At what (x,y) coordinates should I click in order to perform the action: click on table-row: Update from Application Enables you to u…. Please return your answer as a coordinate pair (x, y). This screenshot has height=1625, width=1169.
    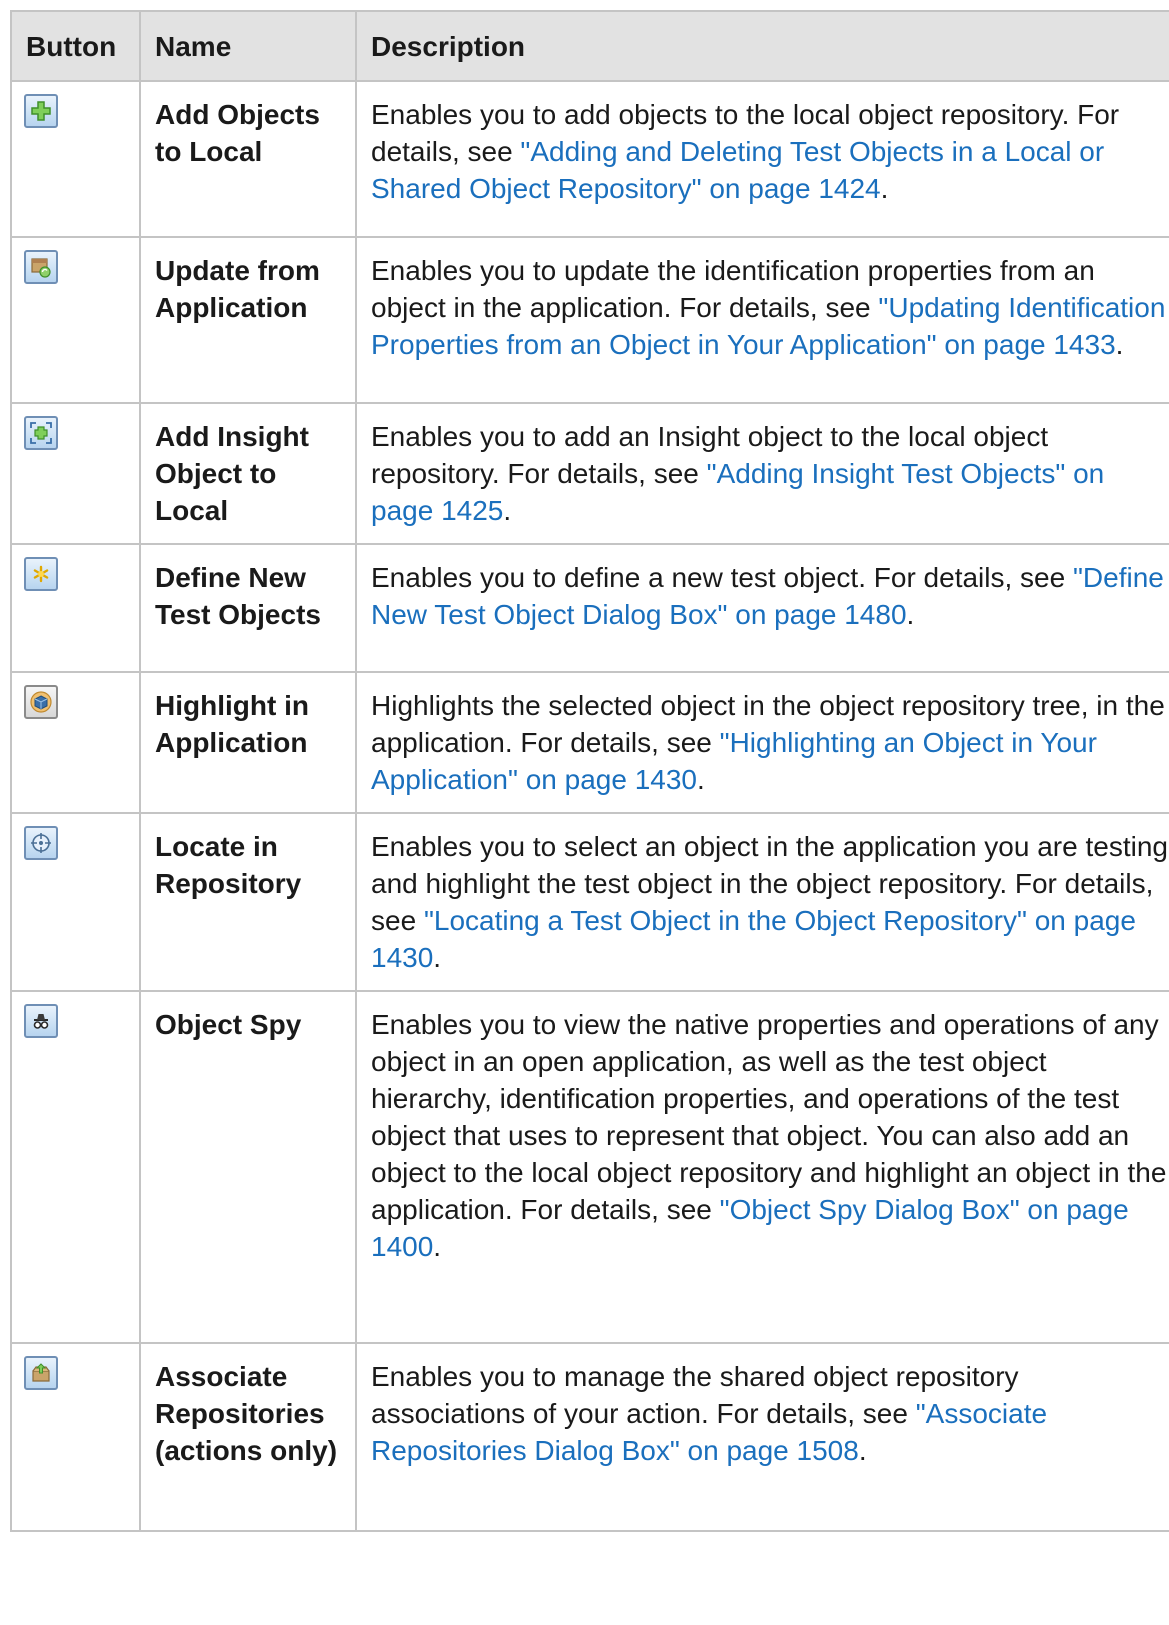
    Looking at the image, I should click on (589, 320).